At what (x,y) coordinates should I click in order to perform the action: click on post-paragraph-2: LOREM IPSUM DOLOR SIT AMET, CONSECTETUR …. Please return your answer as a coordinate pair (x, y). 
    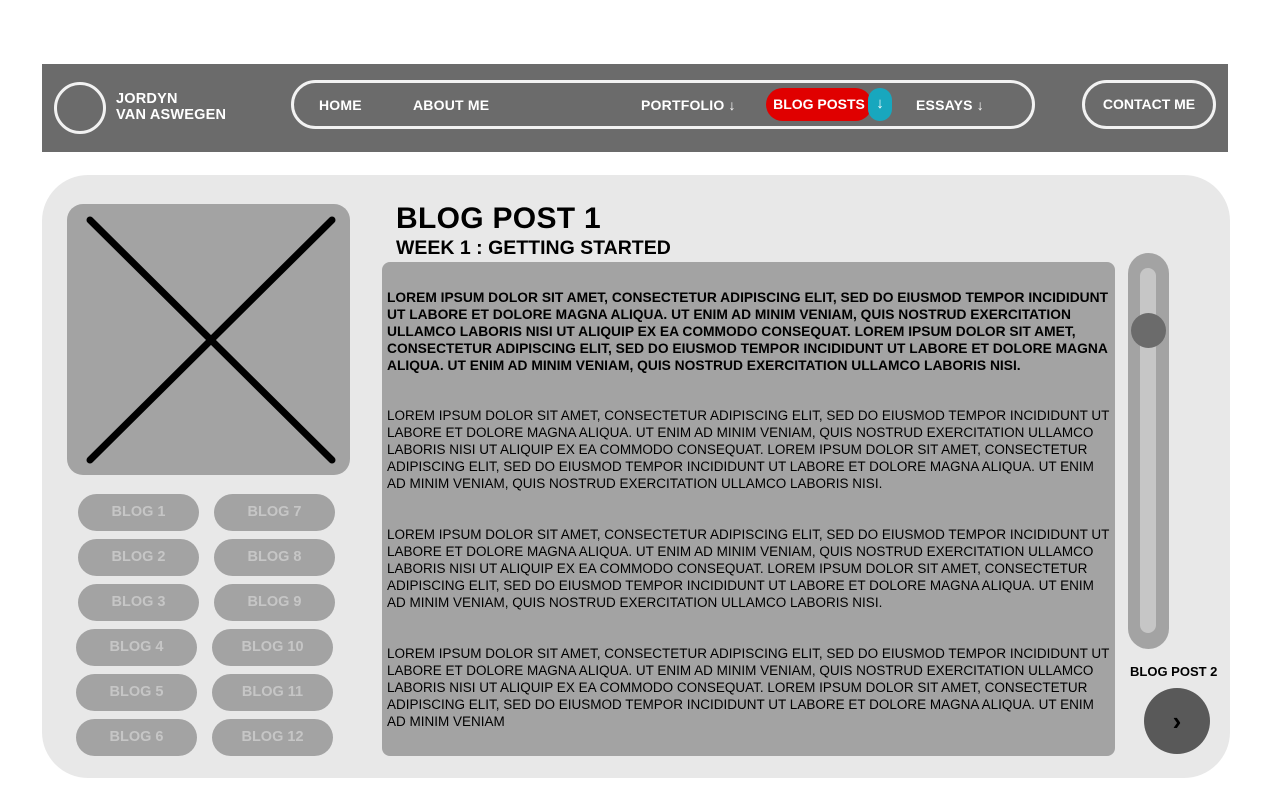
    Looking at the image, I should click on (748, 449).